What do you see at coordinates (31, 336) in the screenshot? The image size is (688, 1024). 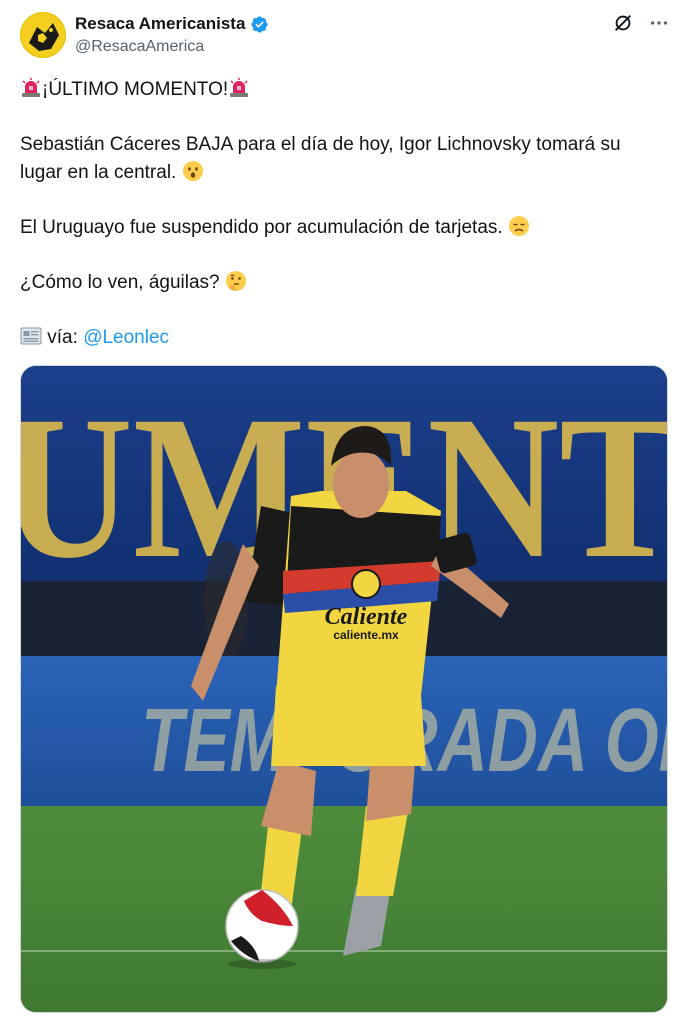 I see `newspaper-icon` at bounding box center [31, 336].